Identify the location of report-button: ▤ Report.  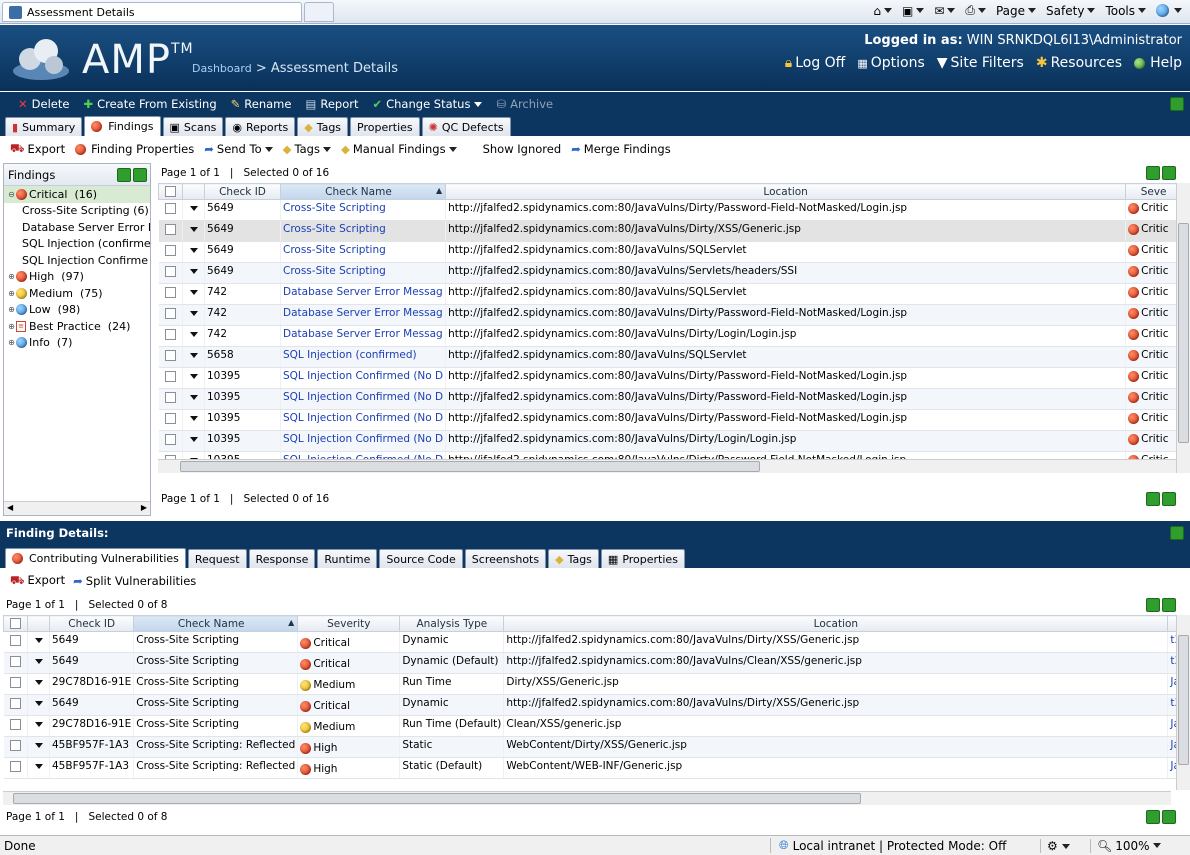
(331, 104).